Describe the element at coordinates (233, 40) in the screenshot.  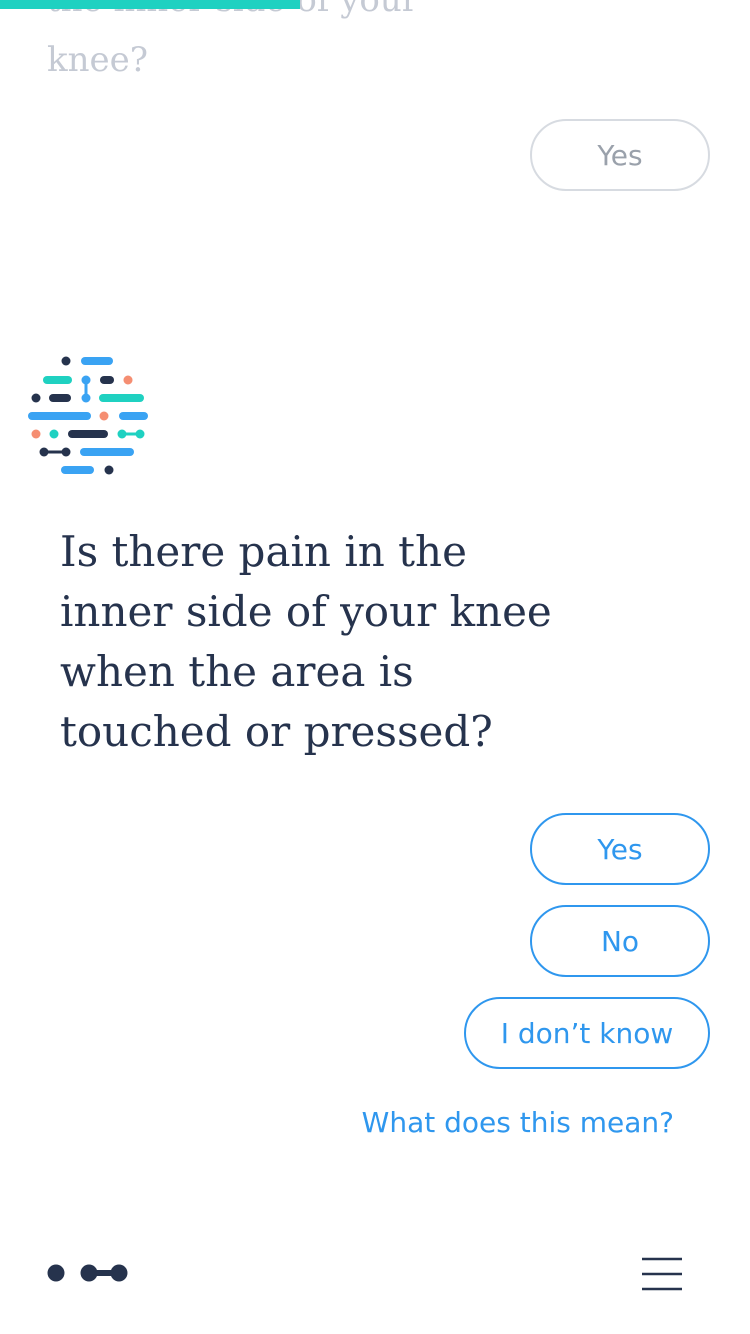
I see `previous-question-text: the inner side of your knee?` at that location.